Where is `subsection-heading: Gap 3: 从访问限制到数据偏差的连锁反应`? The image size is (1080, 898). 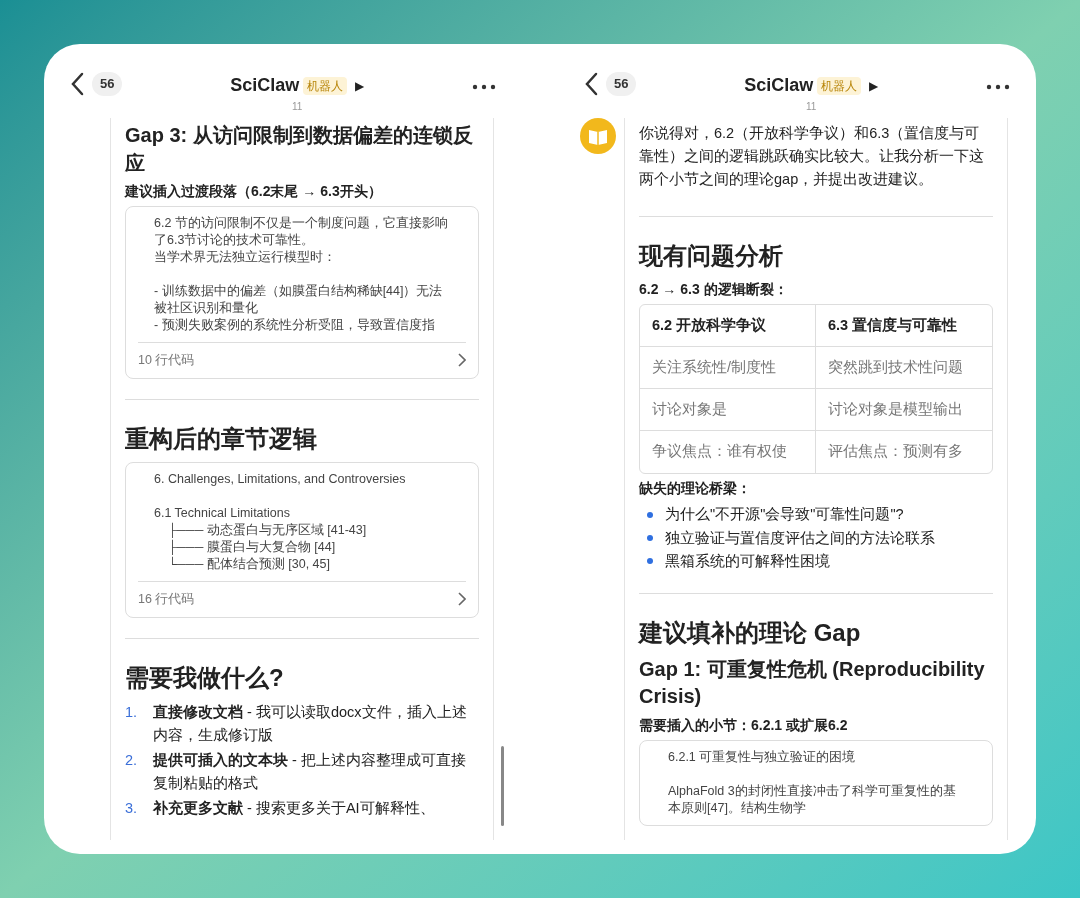
subsection-heading: Gap 3: 从访问限制到数据偏差的连锁反应 is located at coordinates (299, 149).